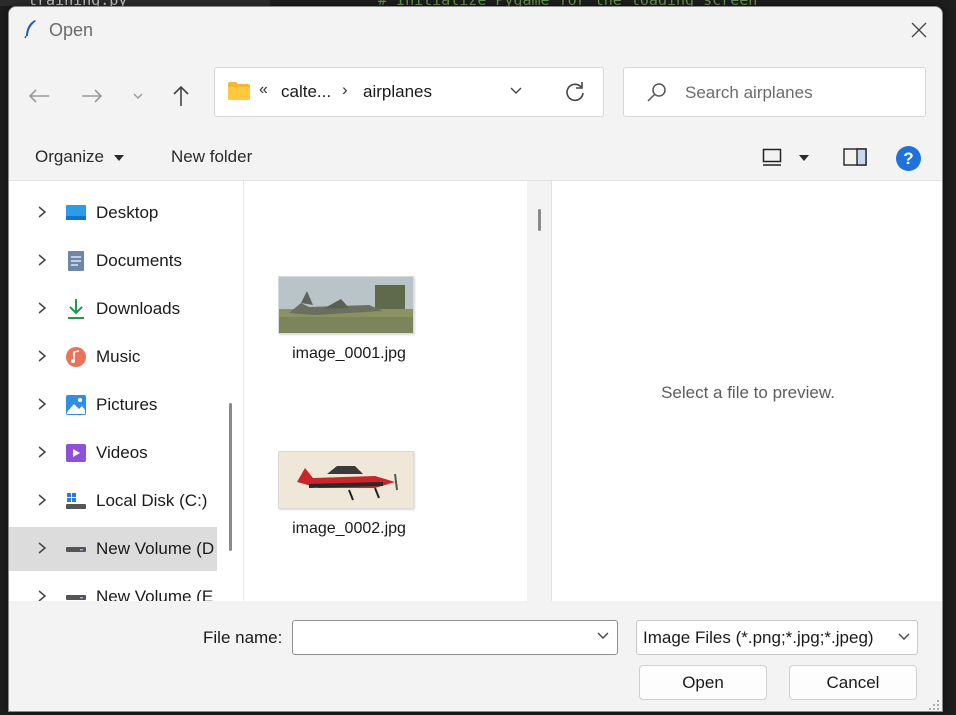  Describe the element at coordinates (76, 501) in the screenshot. I see `local-disk-icon` at that location.